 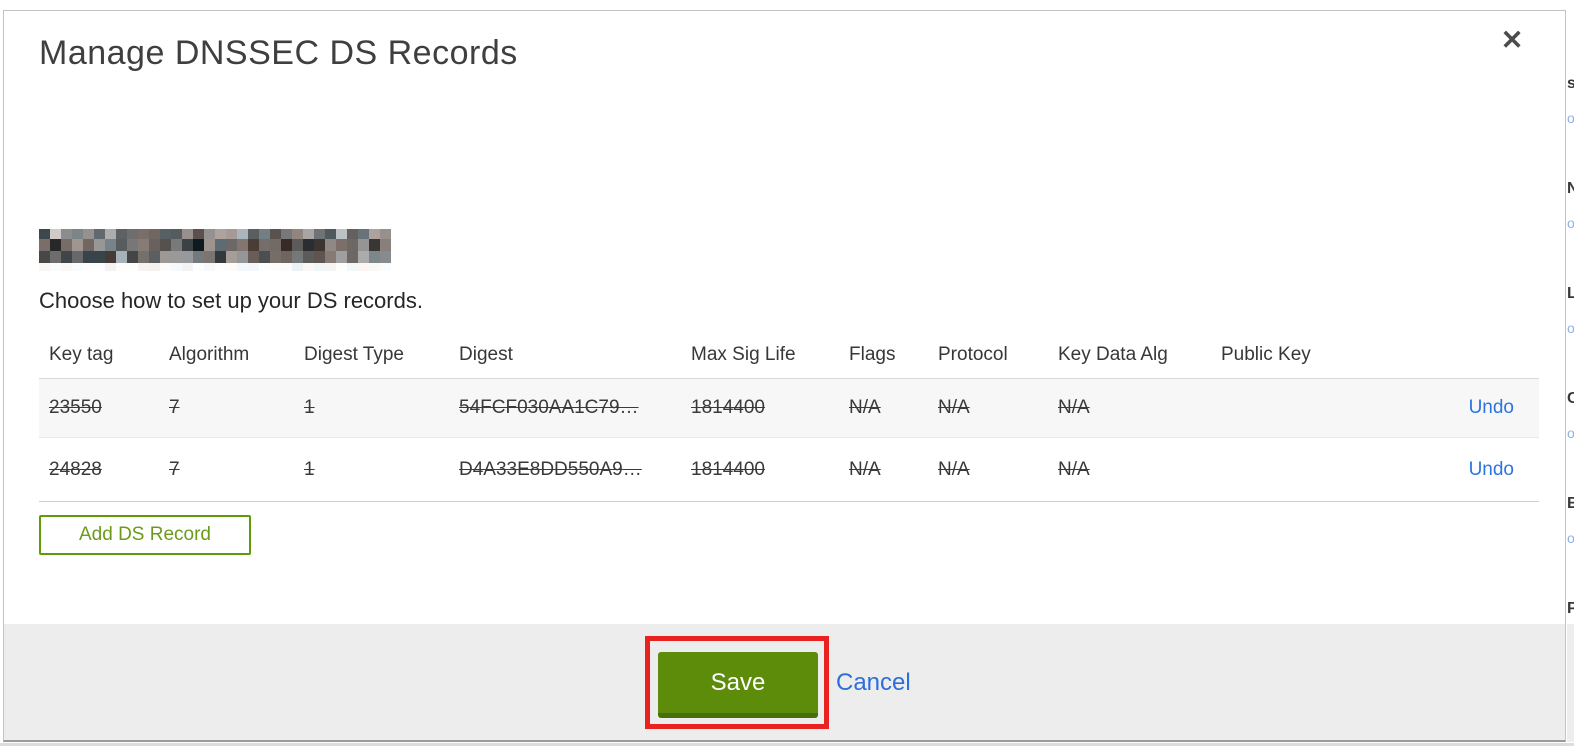 I want to click on cell-key-tag: 23550, so click(x=75, y=407).